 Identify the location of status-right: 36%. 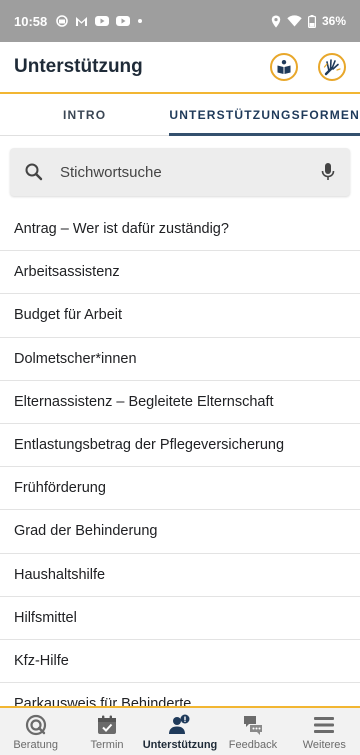
(308, 21).